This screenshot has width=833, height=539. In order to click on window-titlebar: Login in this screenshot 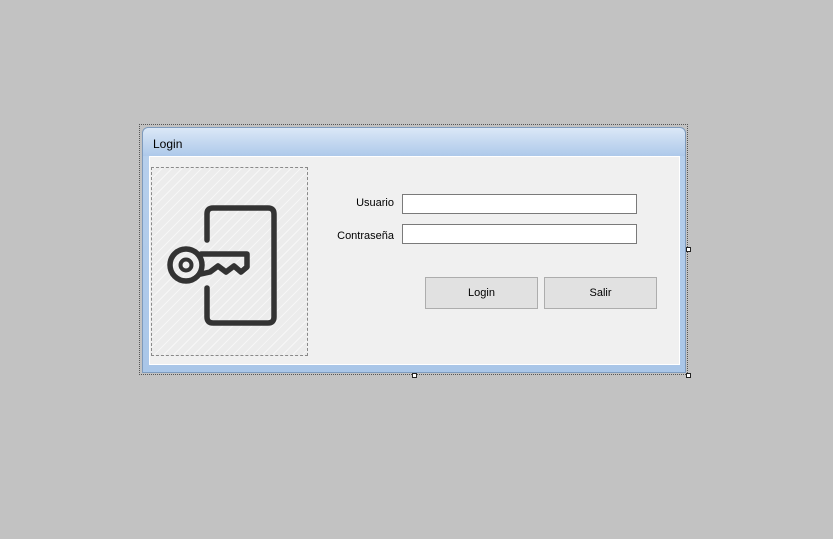, I will do `click(414, 142)`.